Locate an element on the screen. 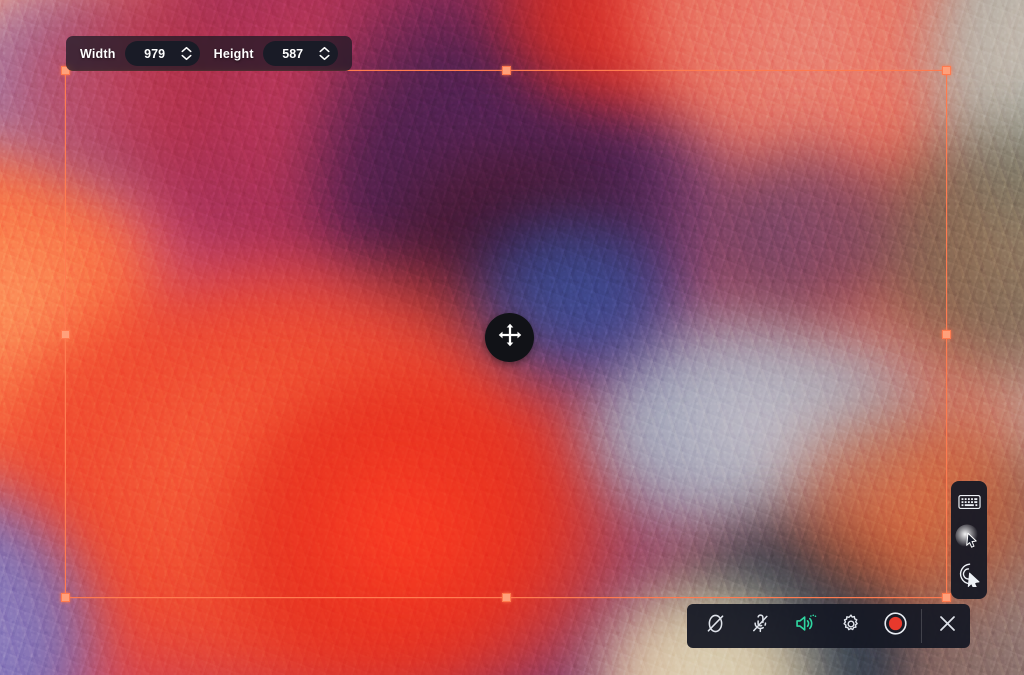  resize-handle-top-right is located at coordinates (946, 70).